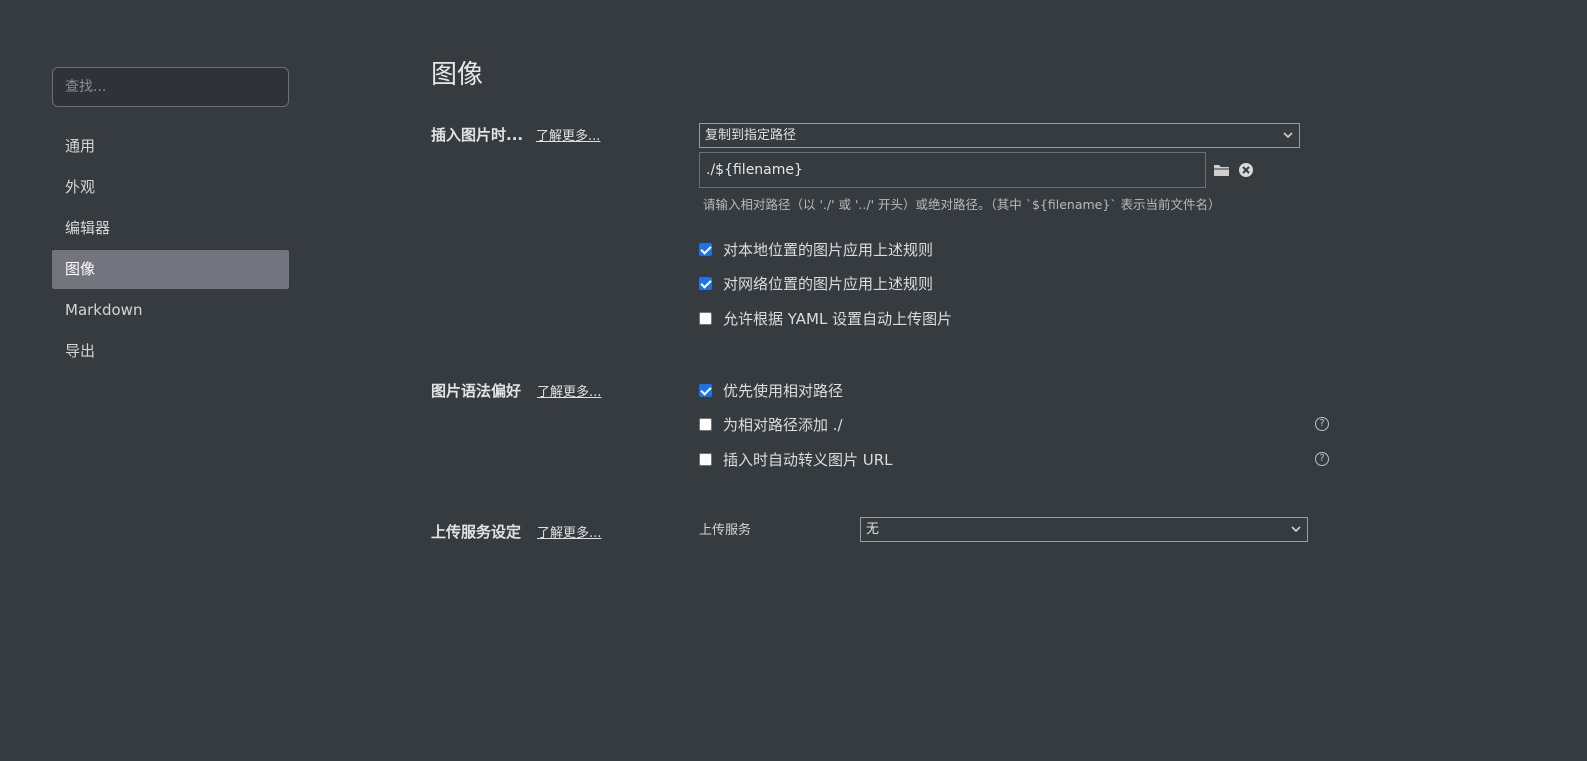  Describe the element at coordinates (170, 87) in the screenshot. I see `search-input` at that location.